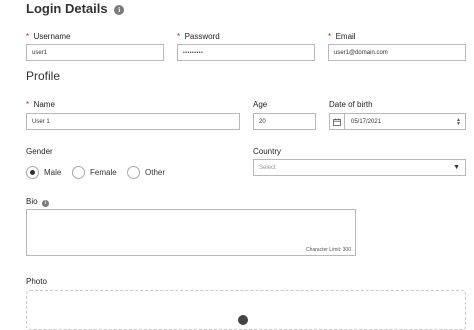 The width and height of the screenshot is (474, 330). Describe the element at coordinates (284, 121) in the screenshot. I see `age-field: 20` at that location.